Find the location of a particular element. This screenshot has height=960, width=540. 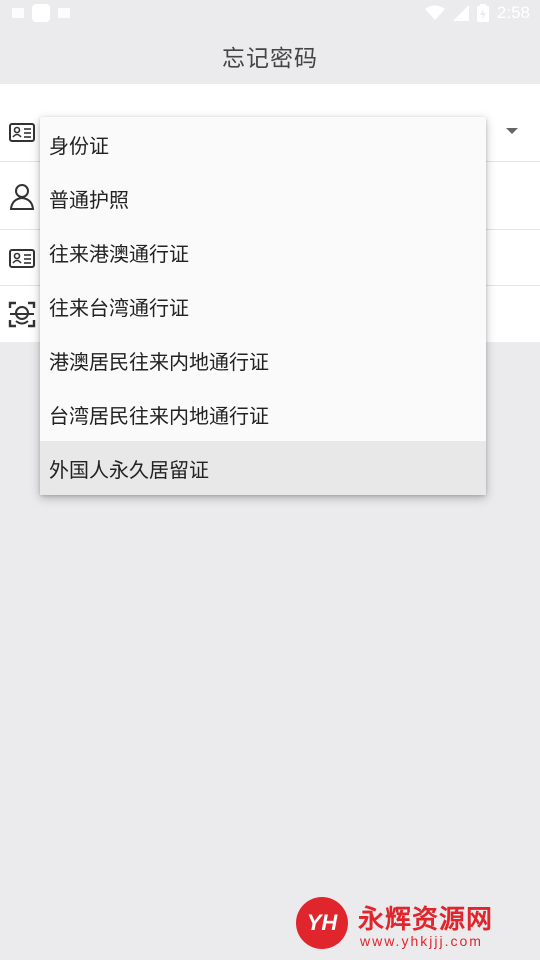

menu-item-hk-macau-pass: 往来港澳通行证 is located at coordinates (263, 252).